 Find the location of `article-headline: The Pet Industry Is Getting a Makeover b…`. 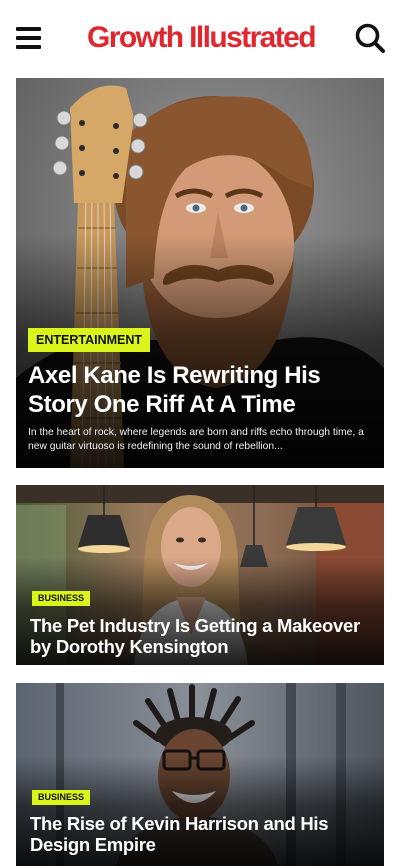

article-headline: The Pet Industry Is Getting a Makeover b… is located at coordinates (200, 636).